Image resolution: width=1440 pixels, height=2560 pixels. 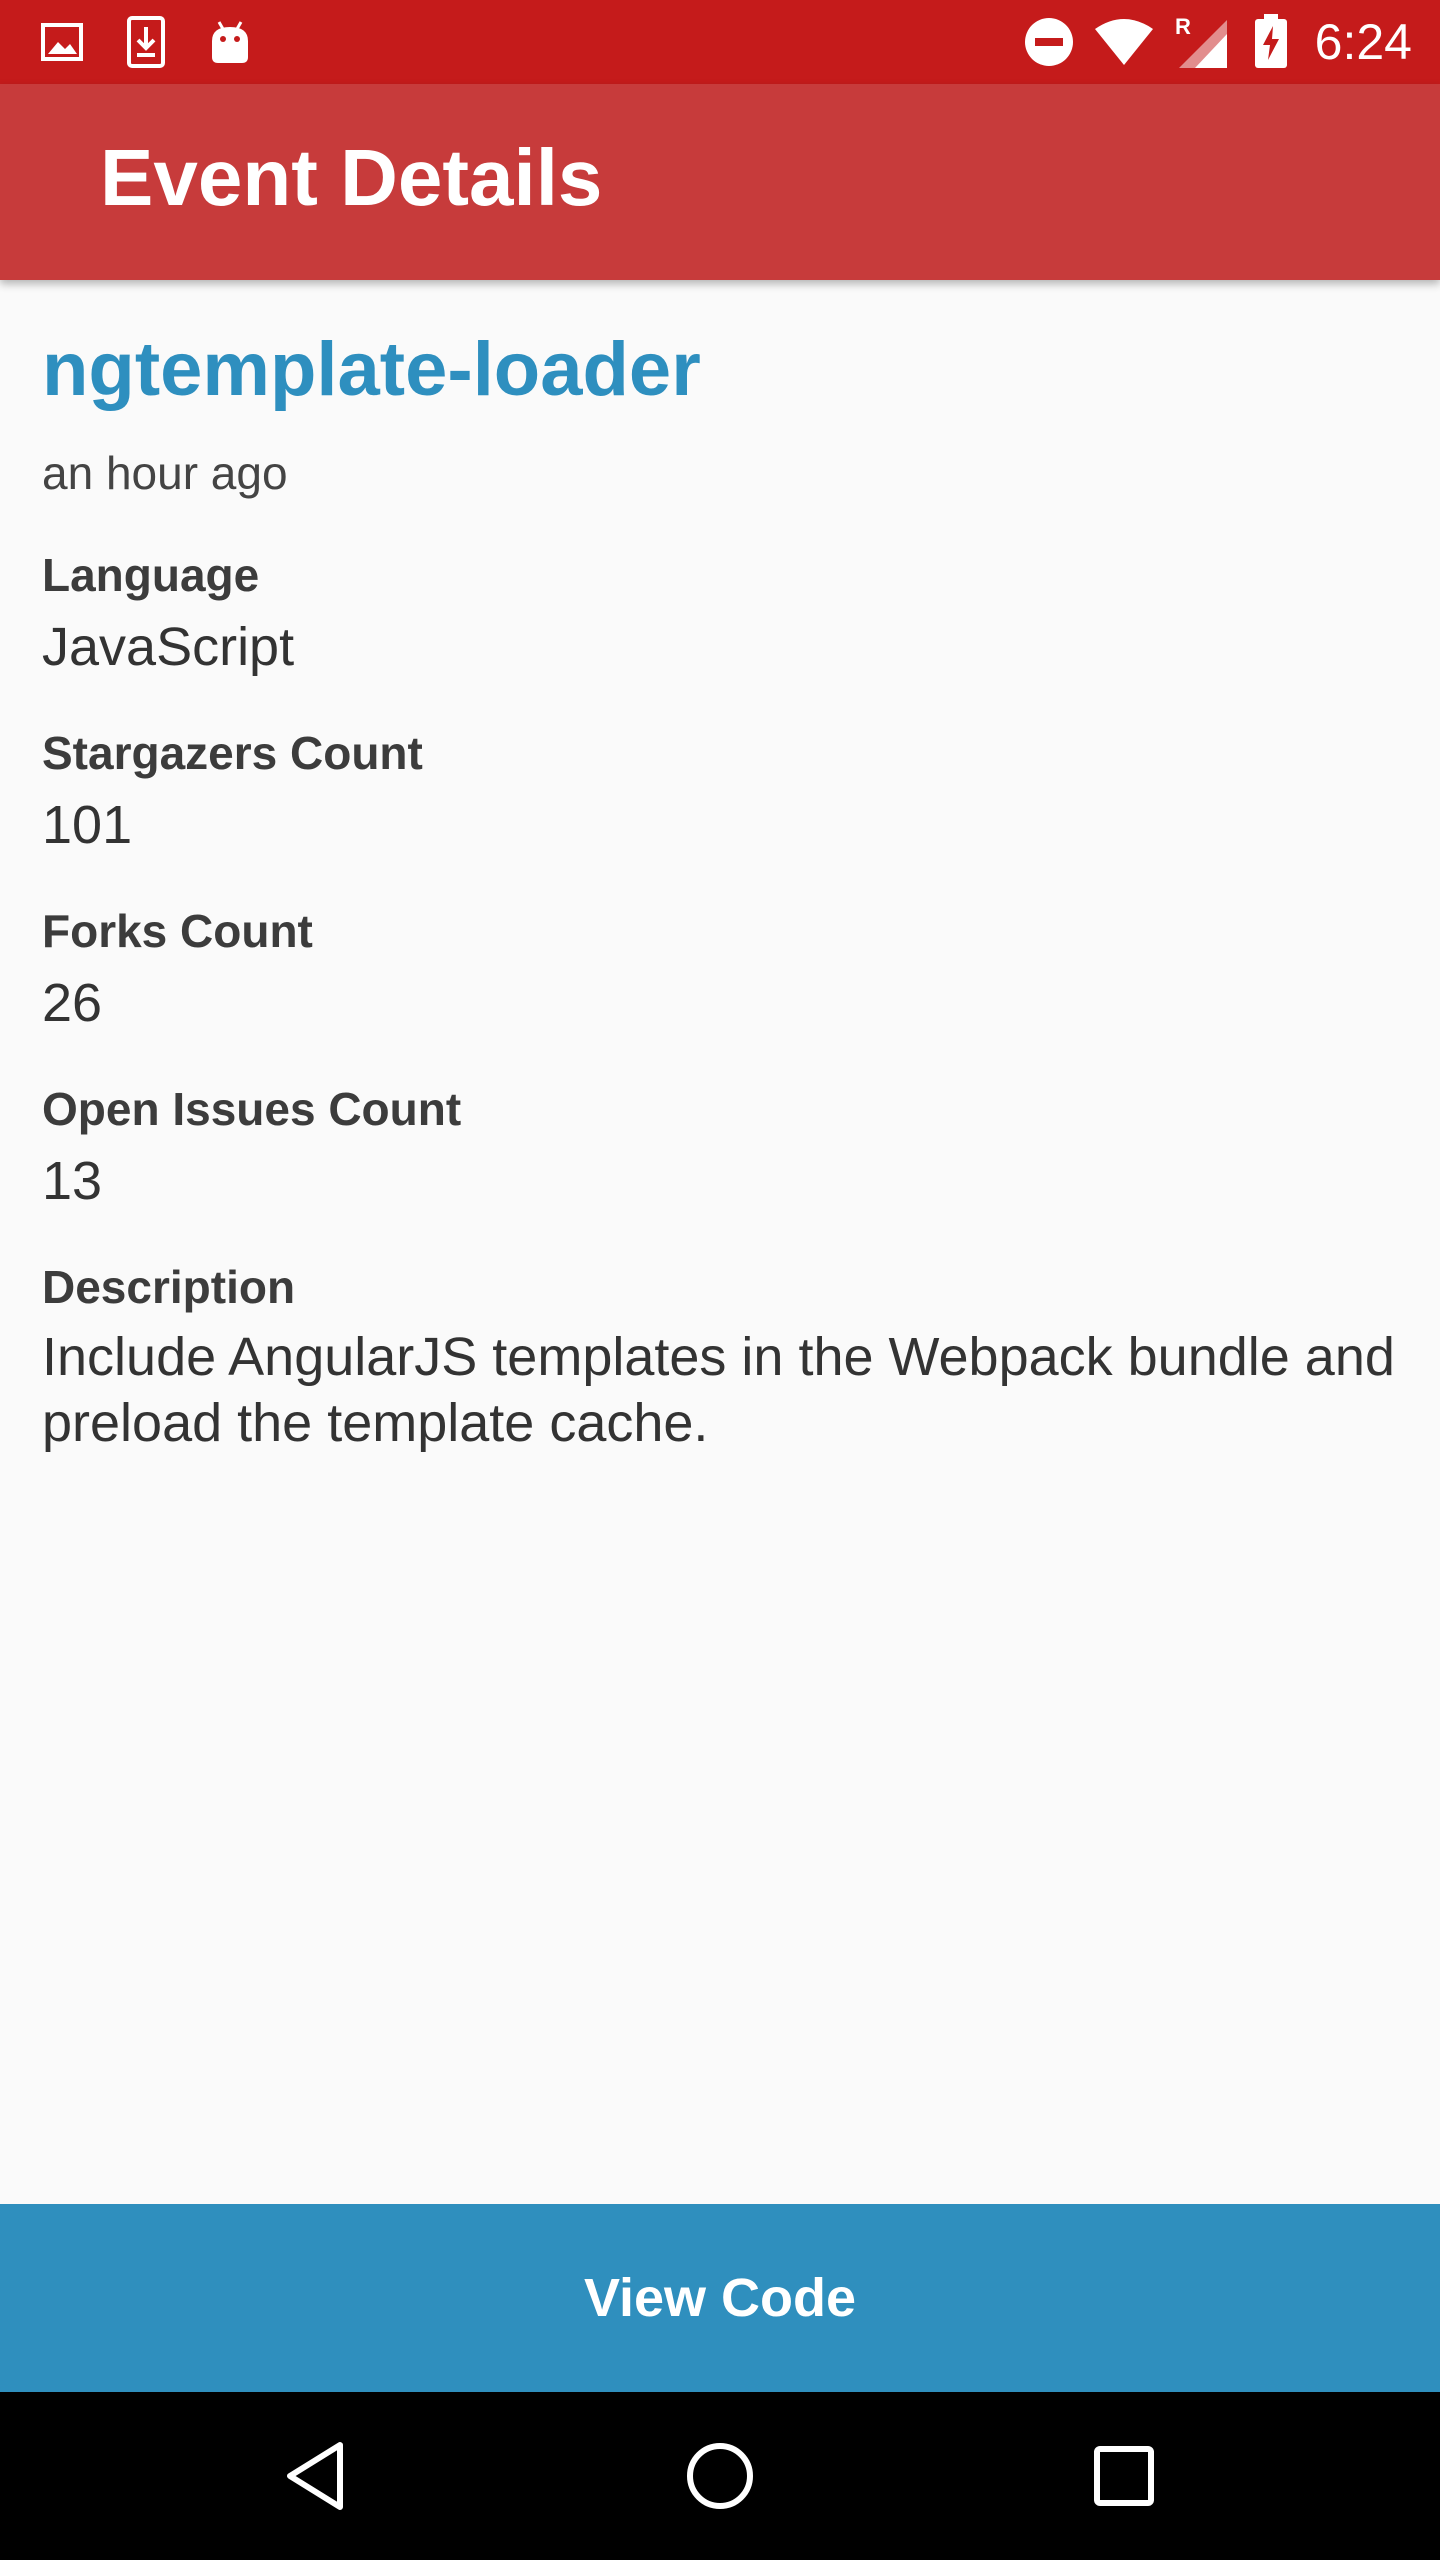 What do you see at coordinates (177, 931) in the screenshot?
I see `forks-label: Forks Count` at bounding box center [177, 931].